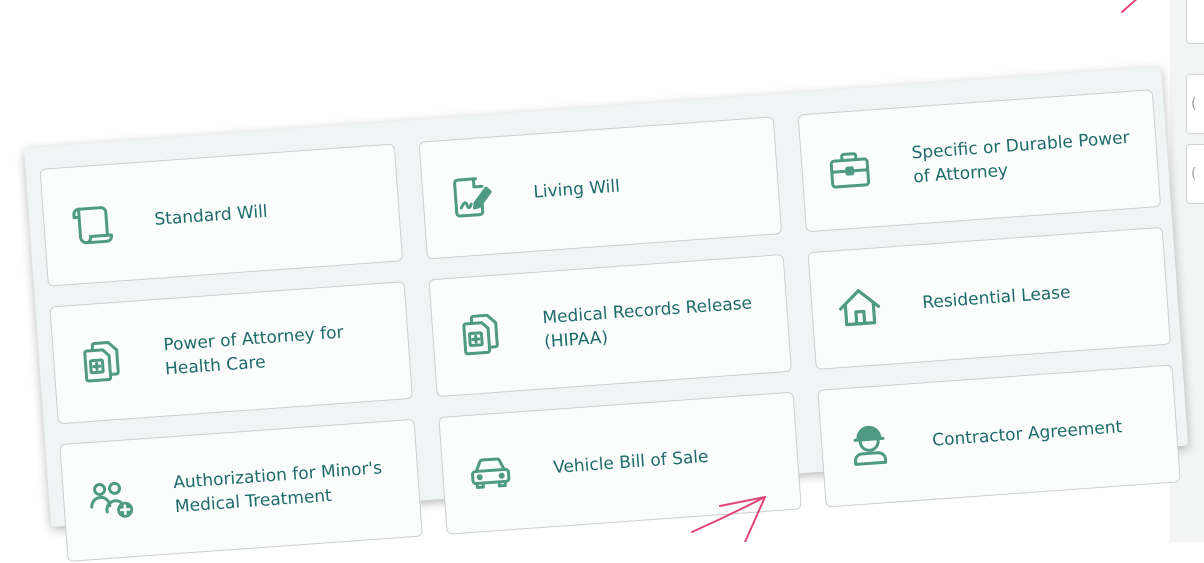  Describe the element at coordinates (870, 445) in the screenshot. I see `hard-hat-worker-icon` at that location.